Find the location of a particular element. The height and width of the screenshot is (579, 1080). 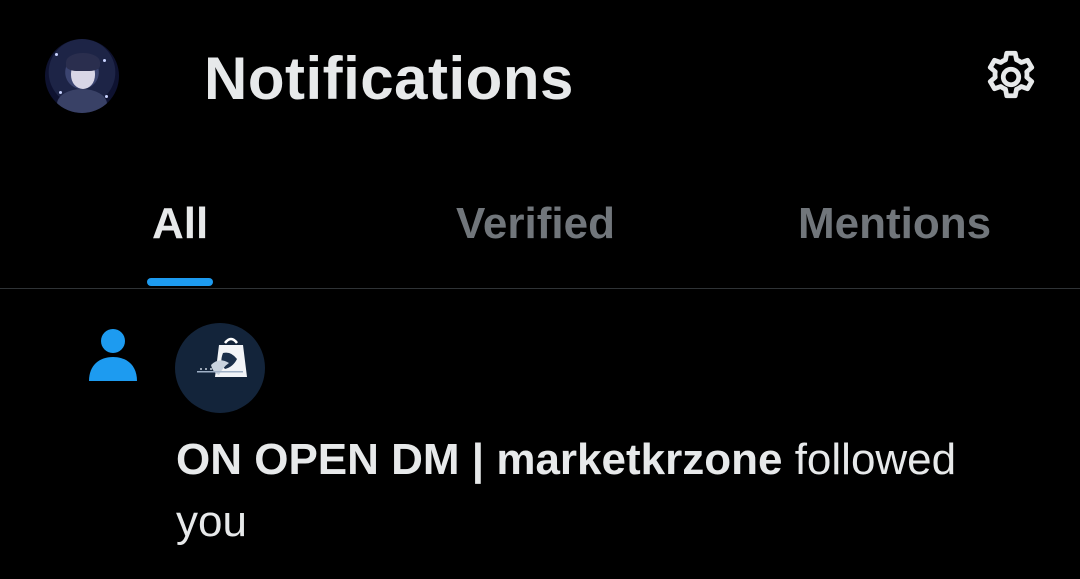

settings-button is located at coordinates (1011, 77).